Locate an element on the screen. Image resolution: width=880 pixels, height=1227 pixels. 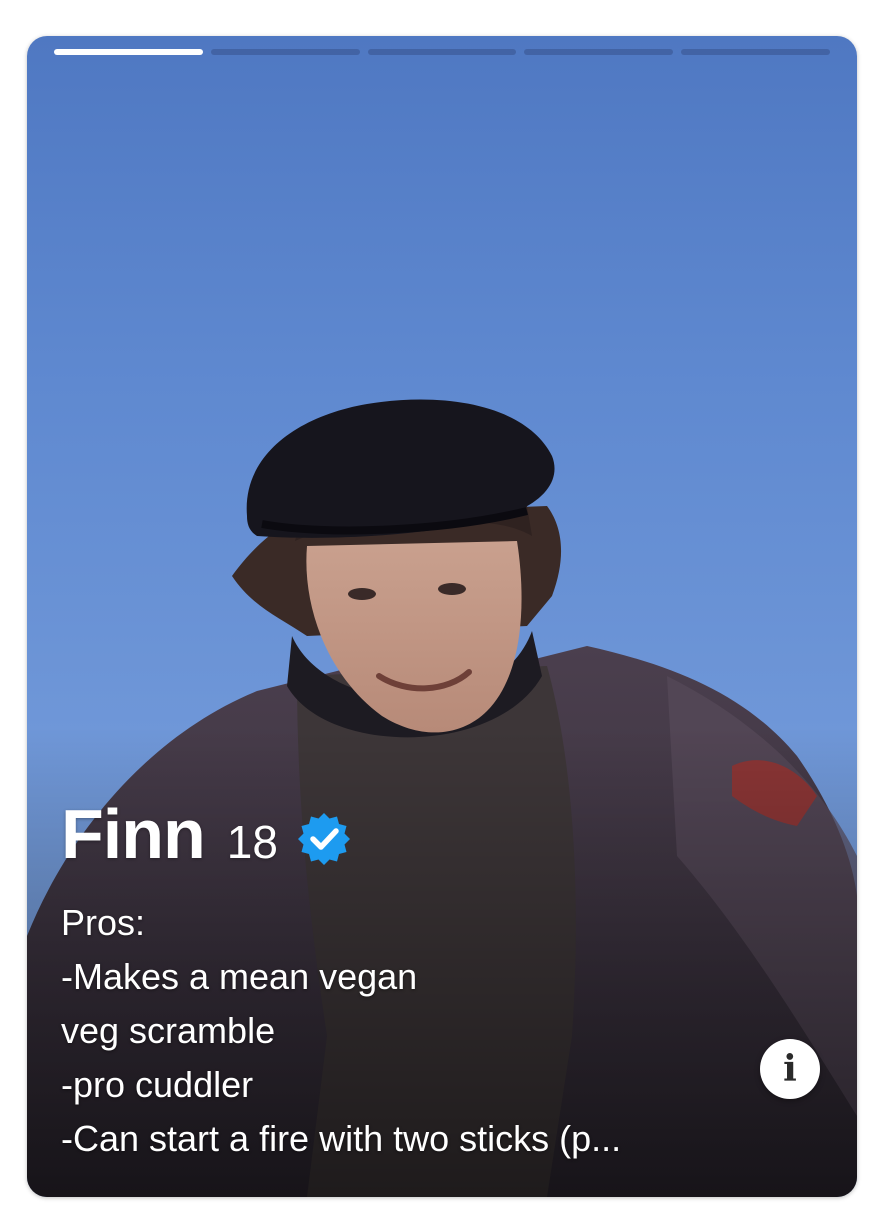
bio-line: Pros: is located at coordinates (103, 922).